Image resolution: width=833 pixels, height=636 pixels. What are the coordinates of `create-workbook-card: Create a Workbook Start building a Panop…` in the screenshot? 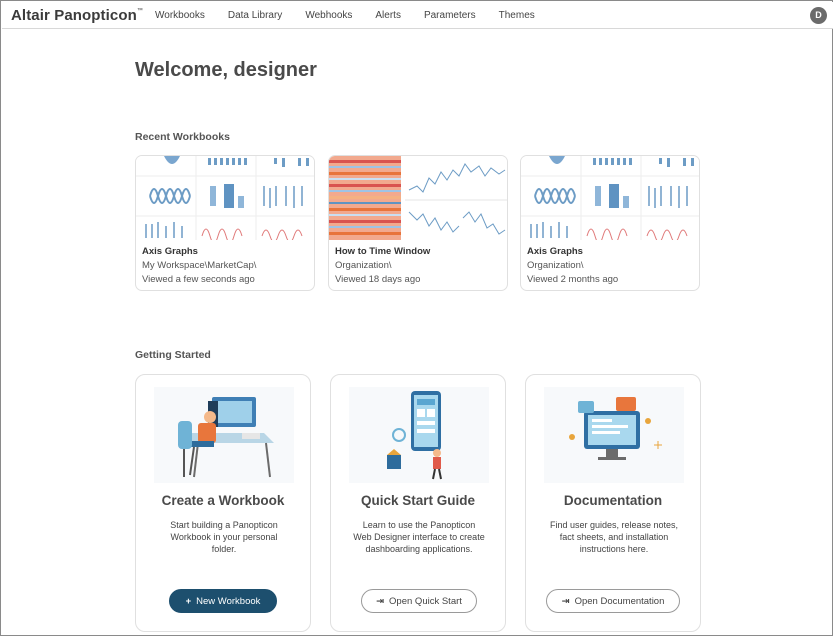 It's located at (223, 503).